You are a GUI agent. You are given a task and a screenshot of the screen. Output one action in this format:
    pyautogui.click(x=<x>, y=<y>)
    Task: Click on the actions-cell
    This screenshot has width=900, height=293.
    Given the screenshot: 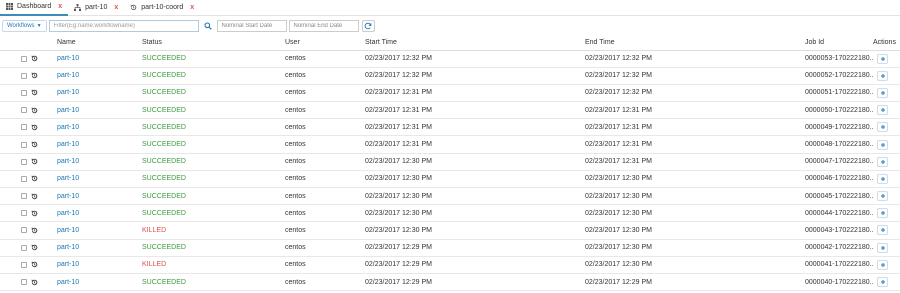 What is the action you would take?
    pyautogui.click(x=886, y=127)
    